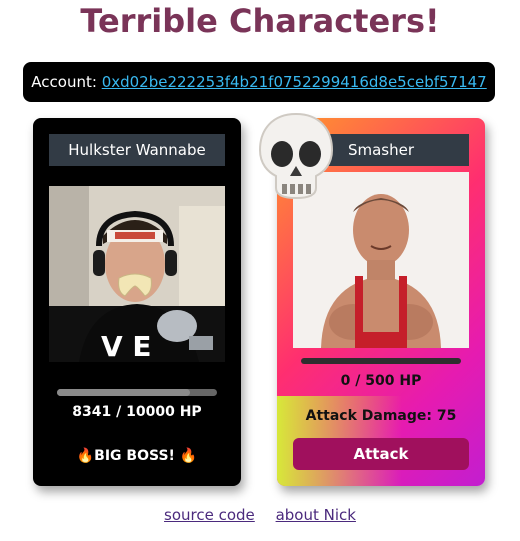 This screenshot has height=541, width=520. Describe the element at coordinates (260, 21) in the screenshot. I see `page-title: Terrible Characters!` at that location.